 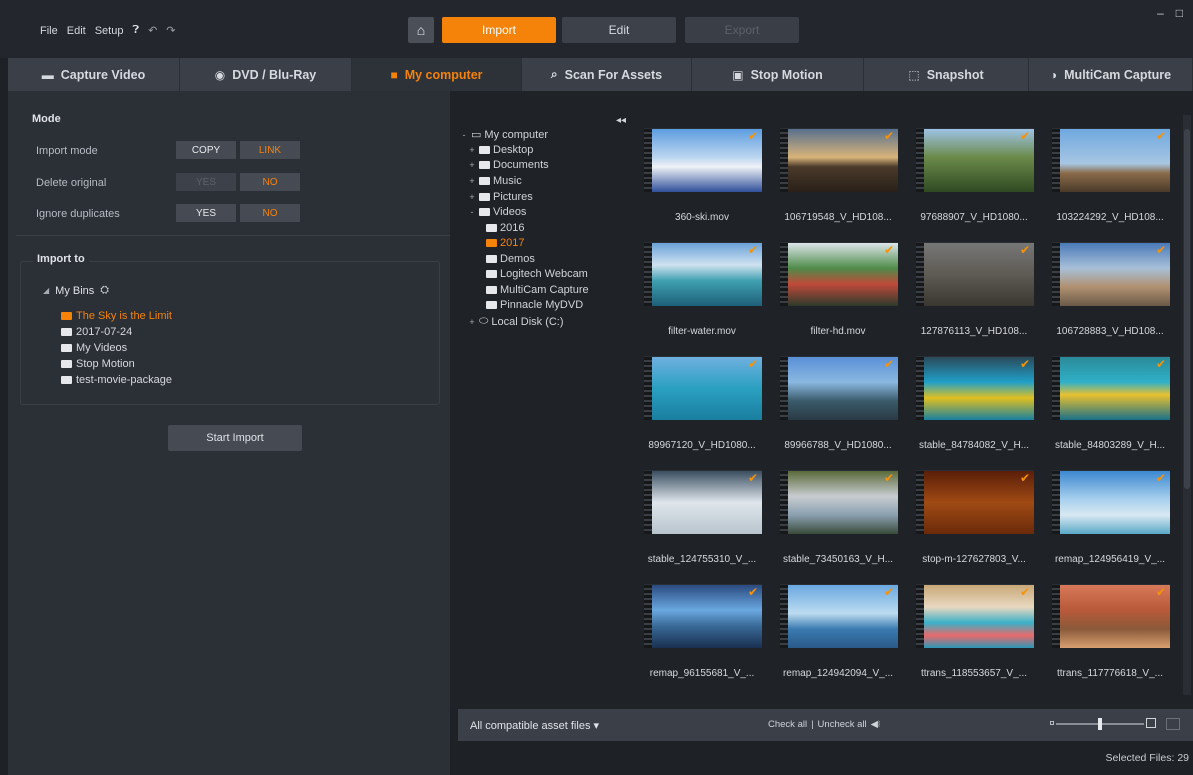 I want to click on file-filter-dropdown: All compatible asset files ▾, so click(x=534, y=725).